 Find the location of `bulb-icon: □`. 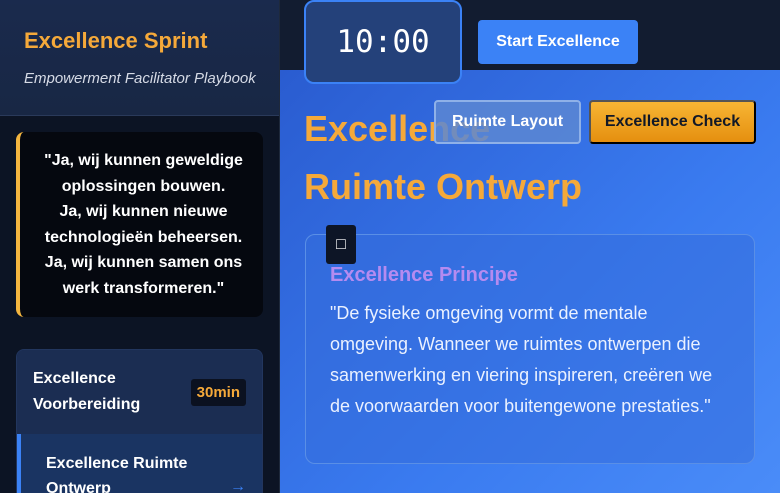

bulb-icon: □ is located at coordinates (341, 244).